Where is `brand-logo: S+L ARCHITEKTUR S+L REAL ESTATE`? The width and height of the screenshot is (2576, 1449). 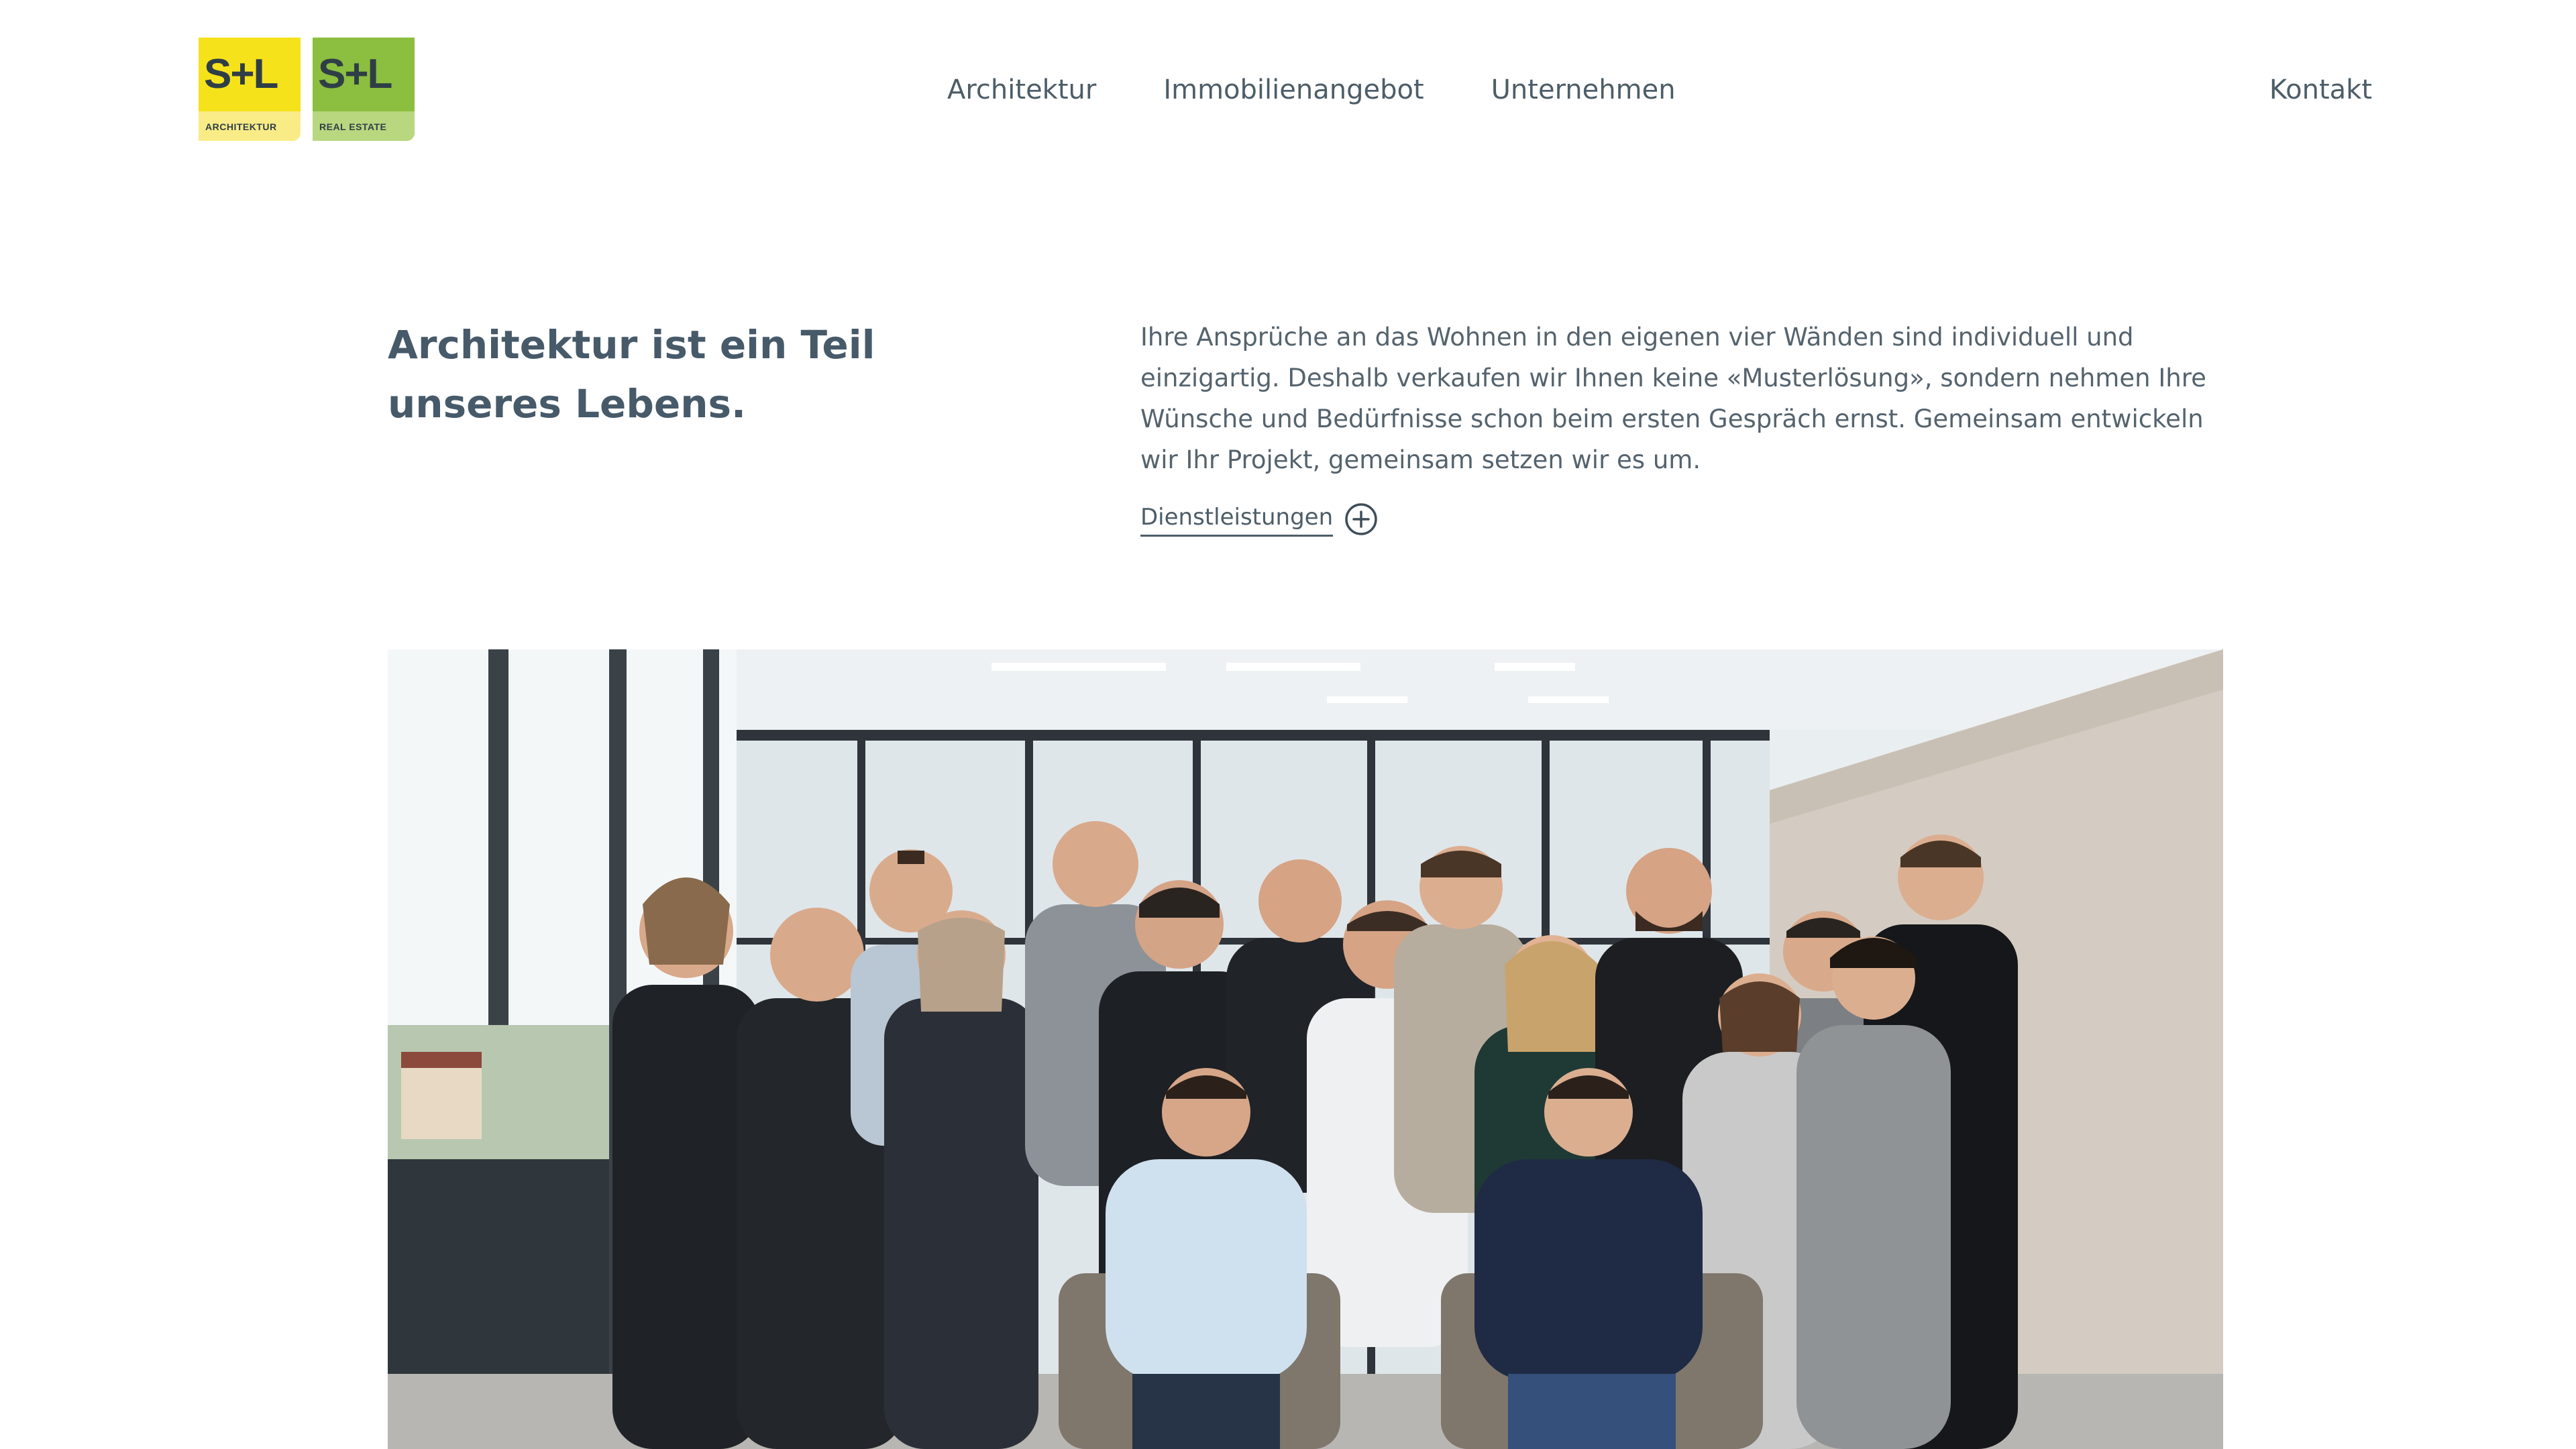 brand-logo: S+L ARCHITEKTUR S+L REAL ESTATE is located at coordinates (307, 89).